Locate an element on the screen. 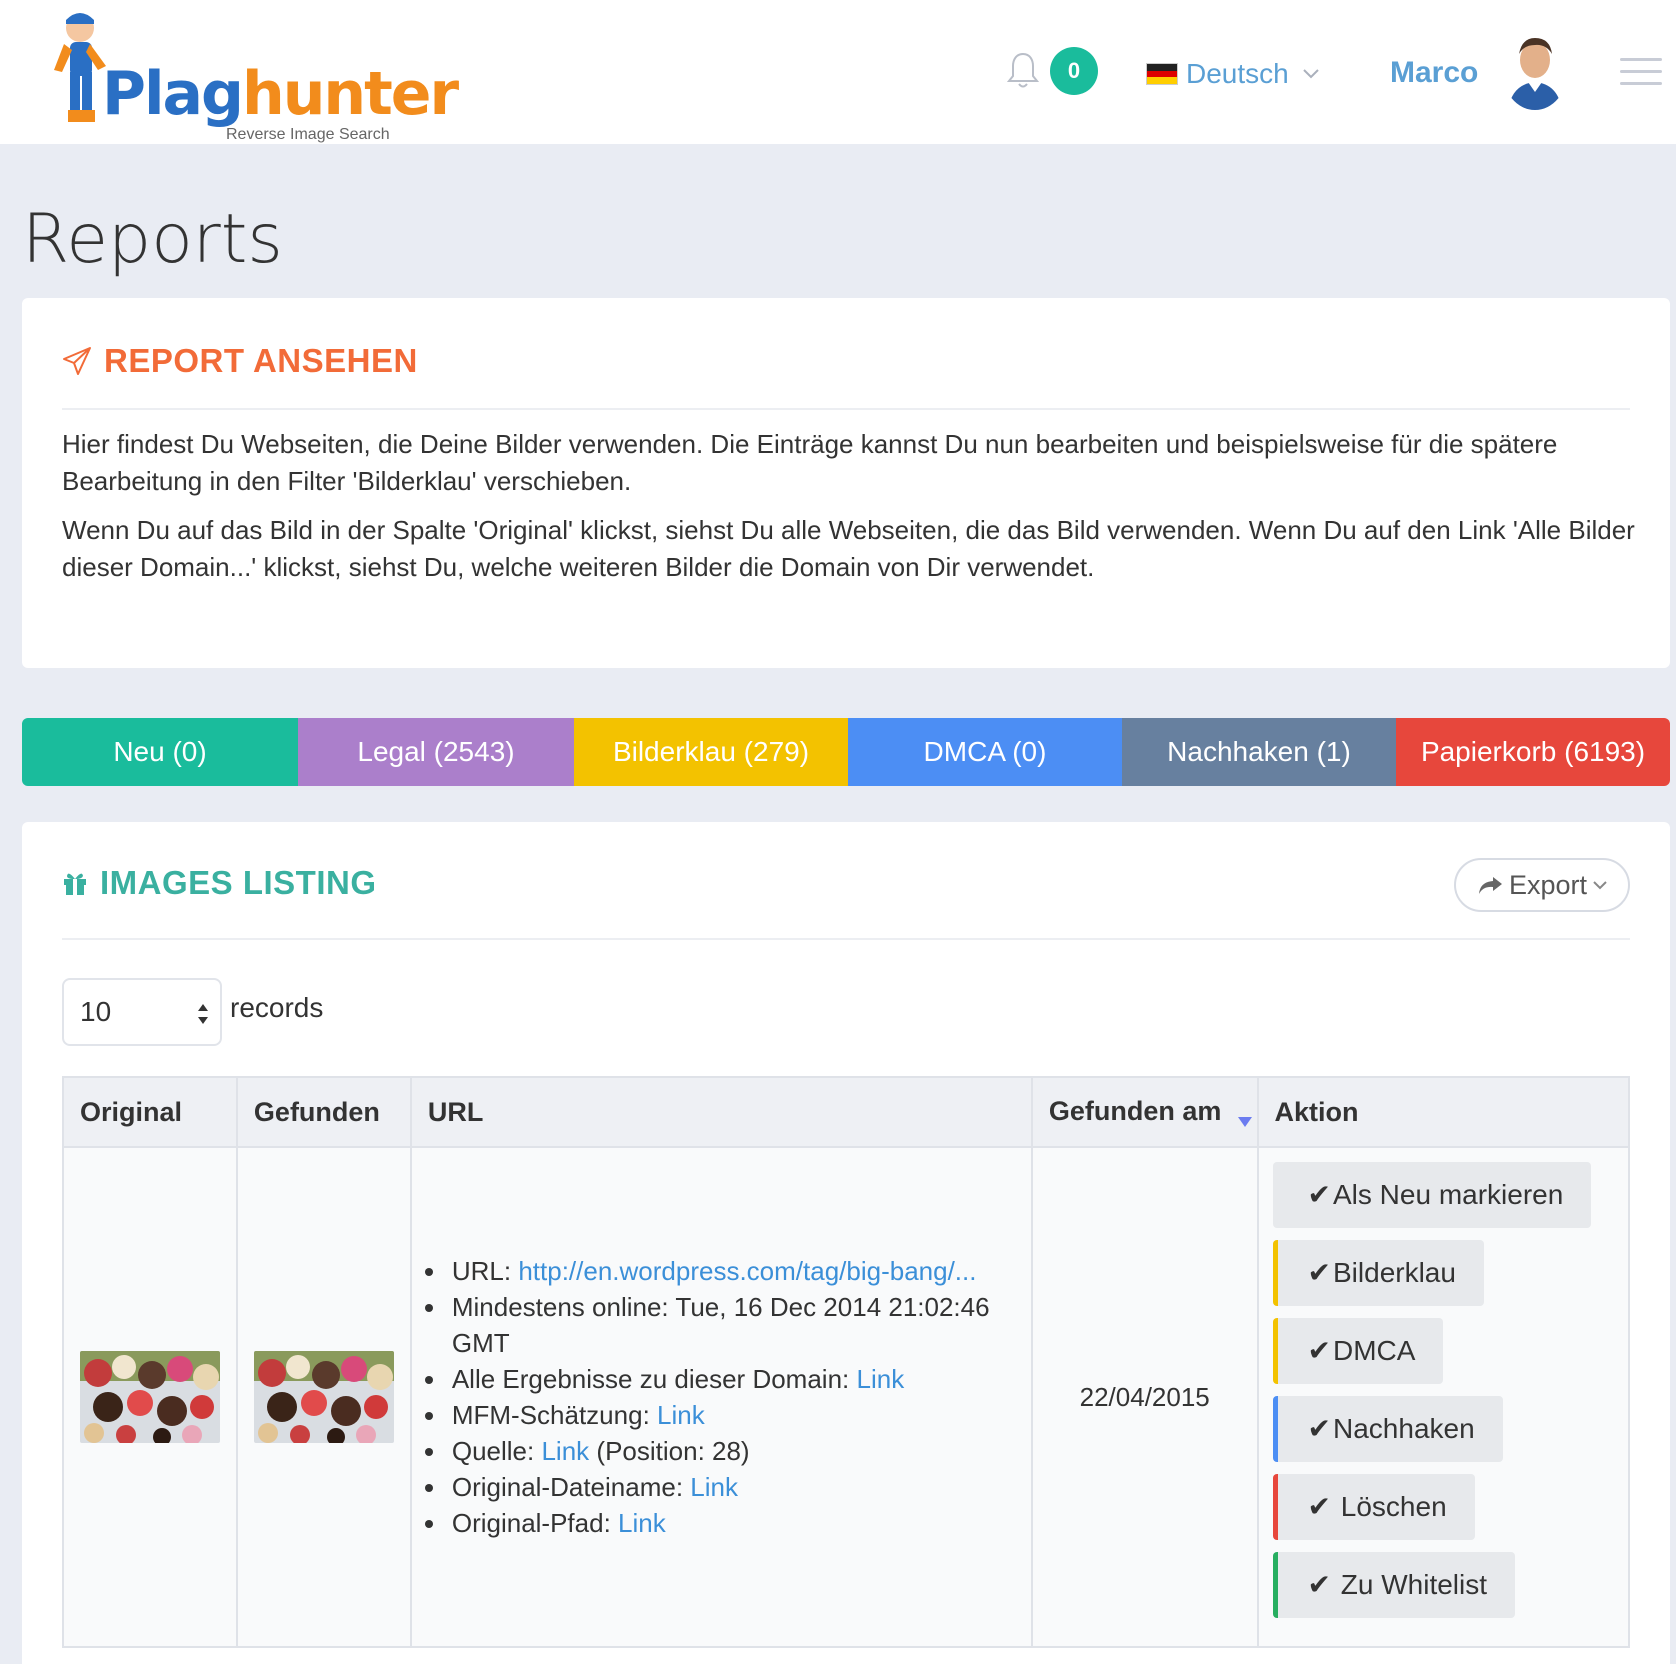  table-header-row: Original Gefunden URL Gefunden am Aktion is located at coordinates (846, 1112).